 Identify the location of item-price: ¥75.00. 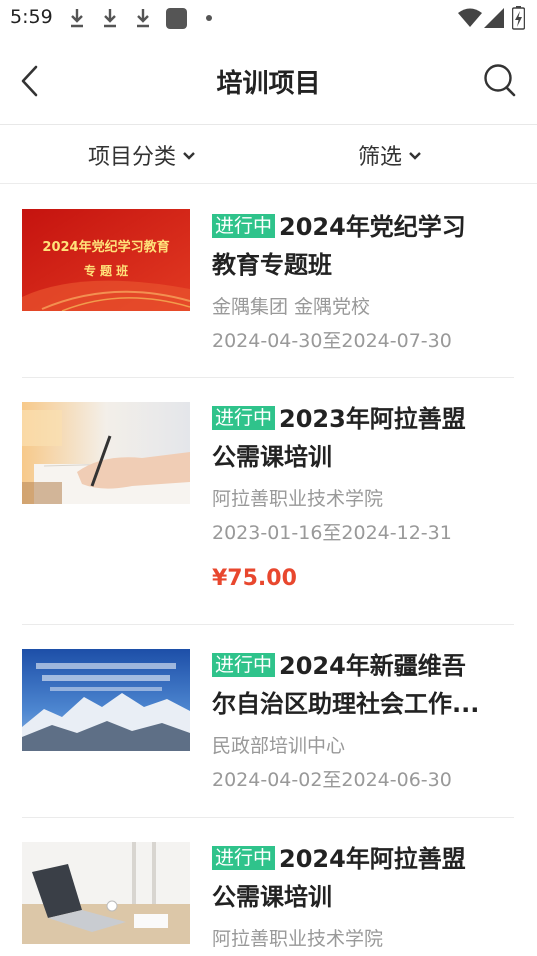
(254, 578).